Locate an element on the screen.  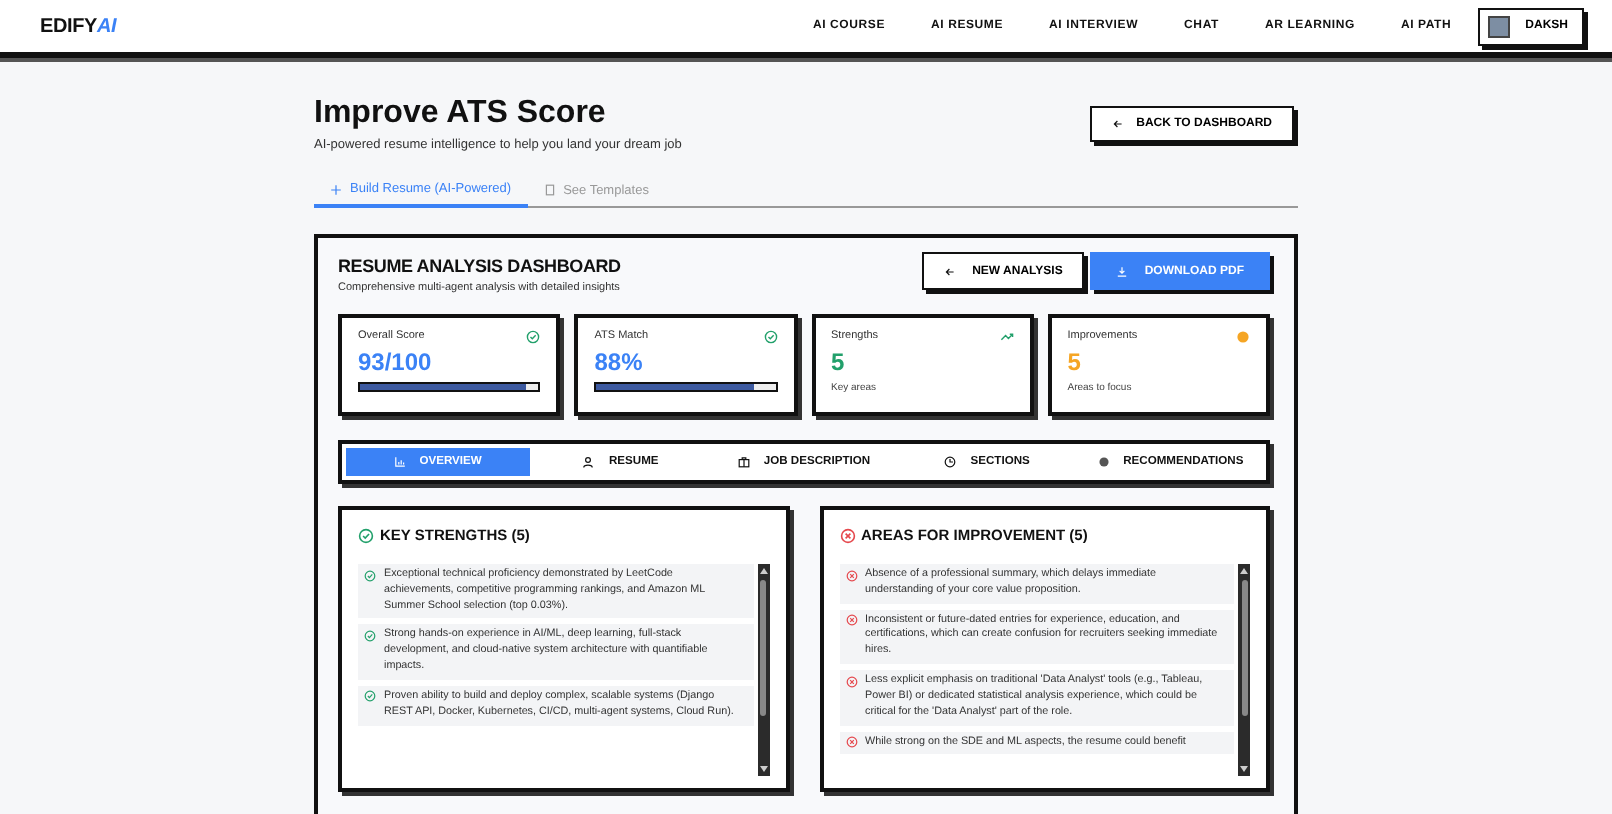
stat-value: 93/100 is located at coordinates (396, 362).